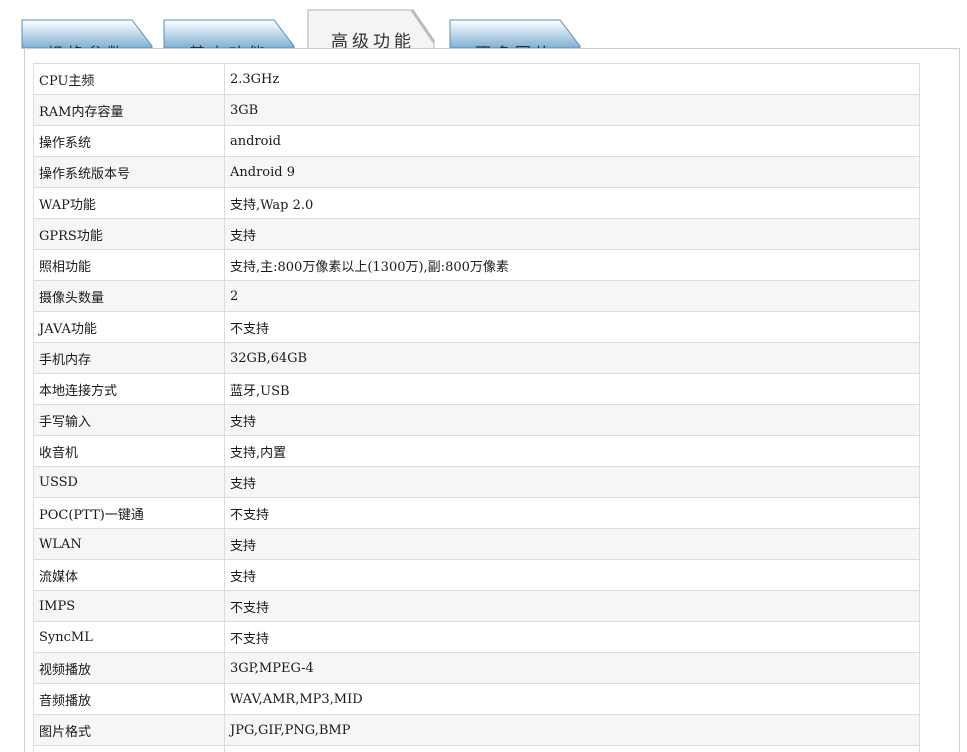  What do you see at coordinates (129, 110) in the screenshot?
I see `spec-name-cell: RAM内存容量` at bounding box center [129, 110].